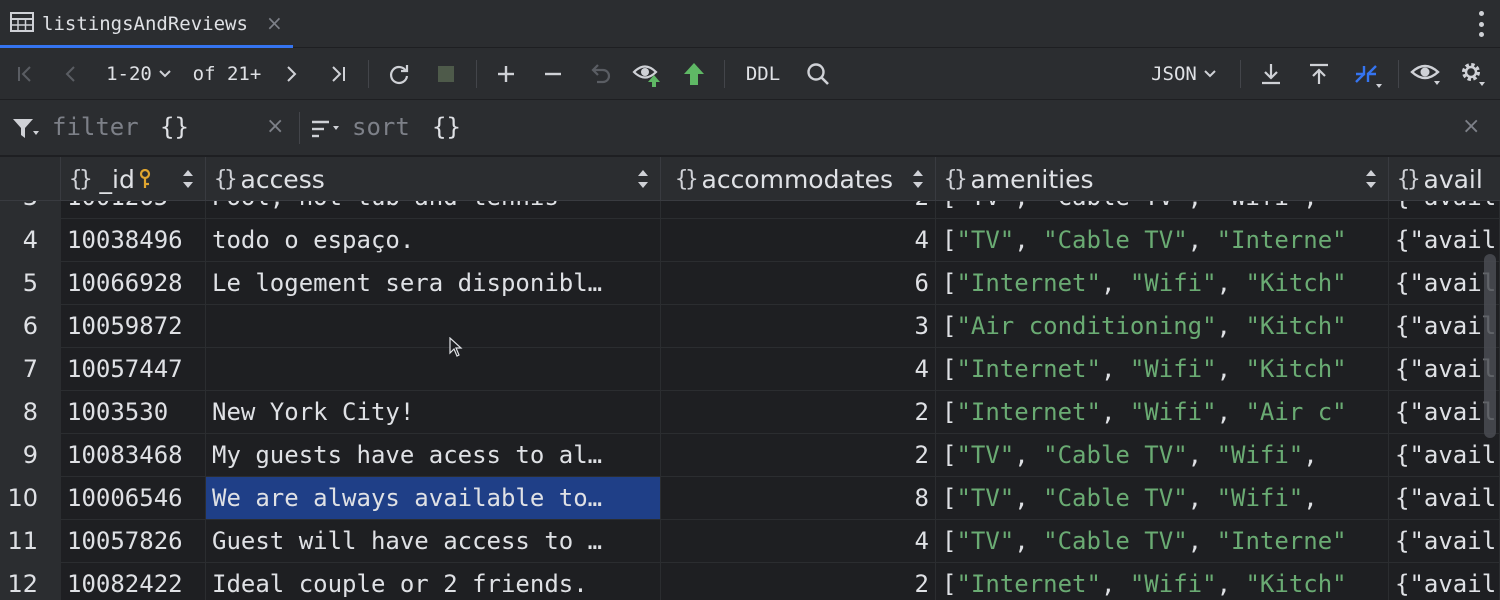 This screenshot has width=1500, height=600. Describe the element at coordinates (399, 74) in the screenshot. I see `refresh-icon` at that location.